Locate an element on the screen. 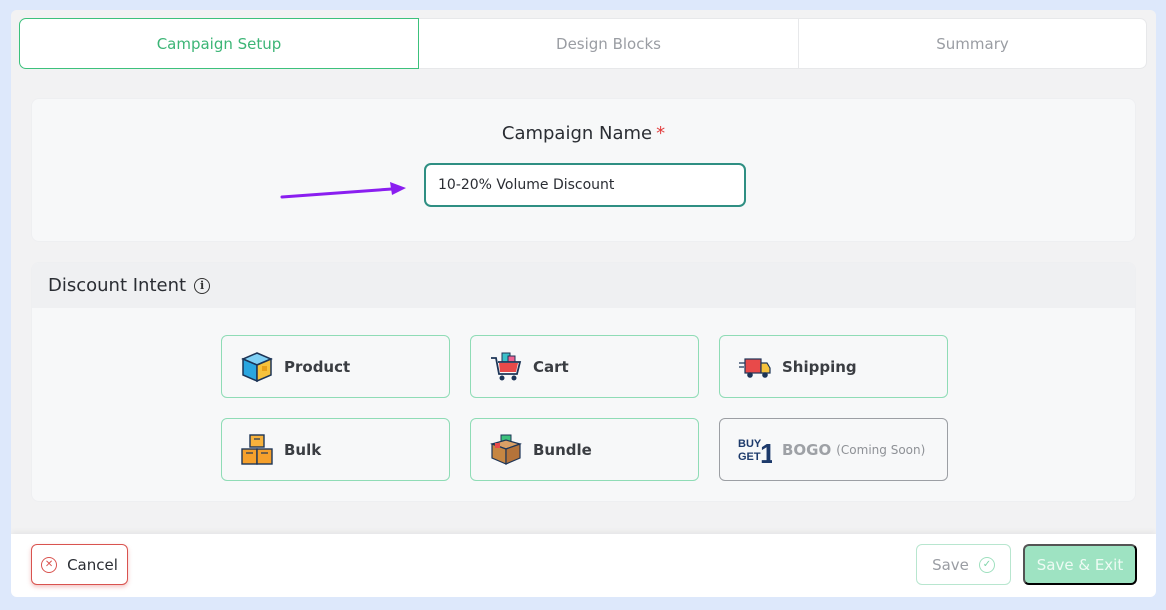 The width and height of the screenshot is (1166, 610). shopping-cart-icon is located at coordinates (506, 367).